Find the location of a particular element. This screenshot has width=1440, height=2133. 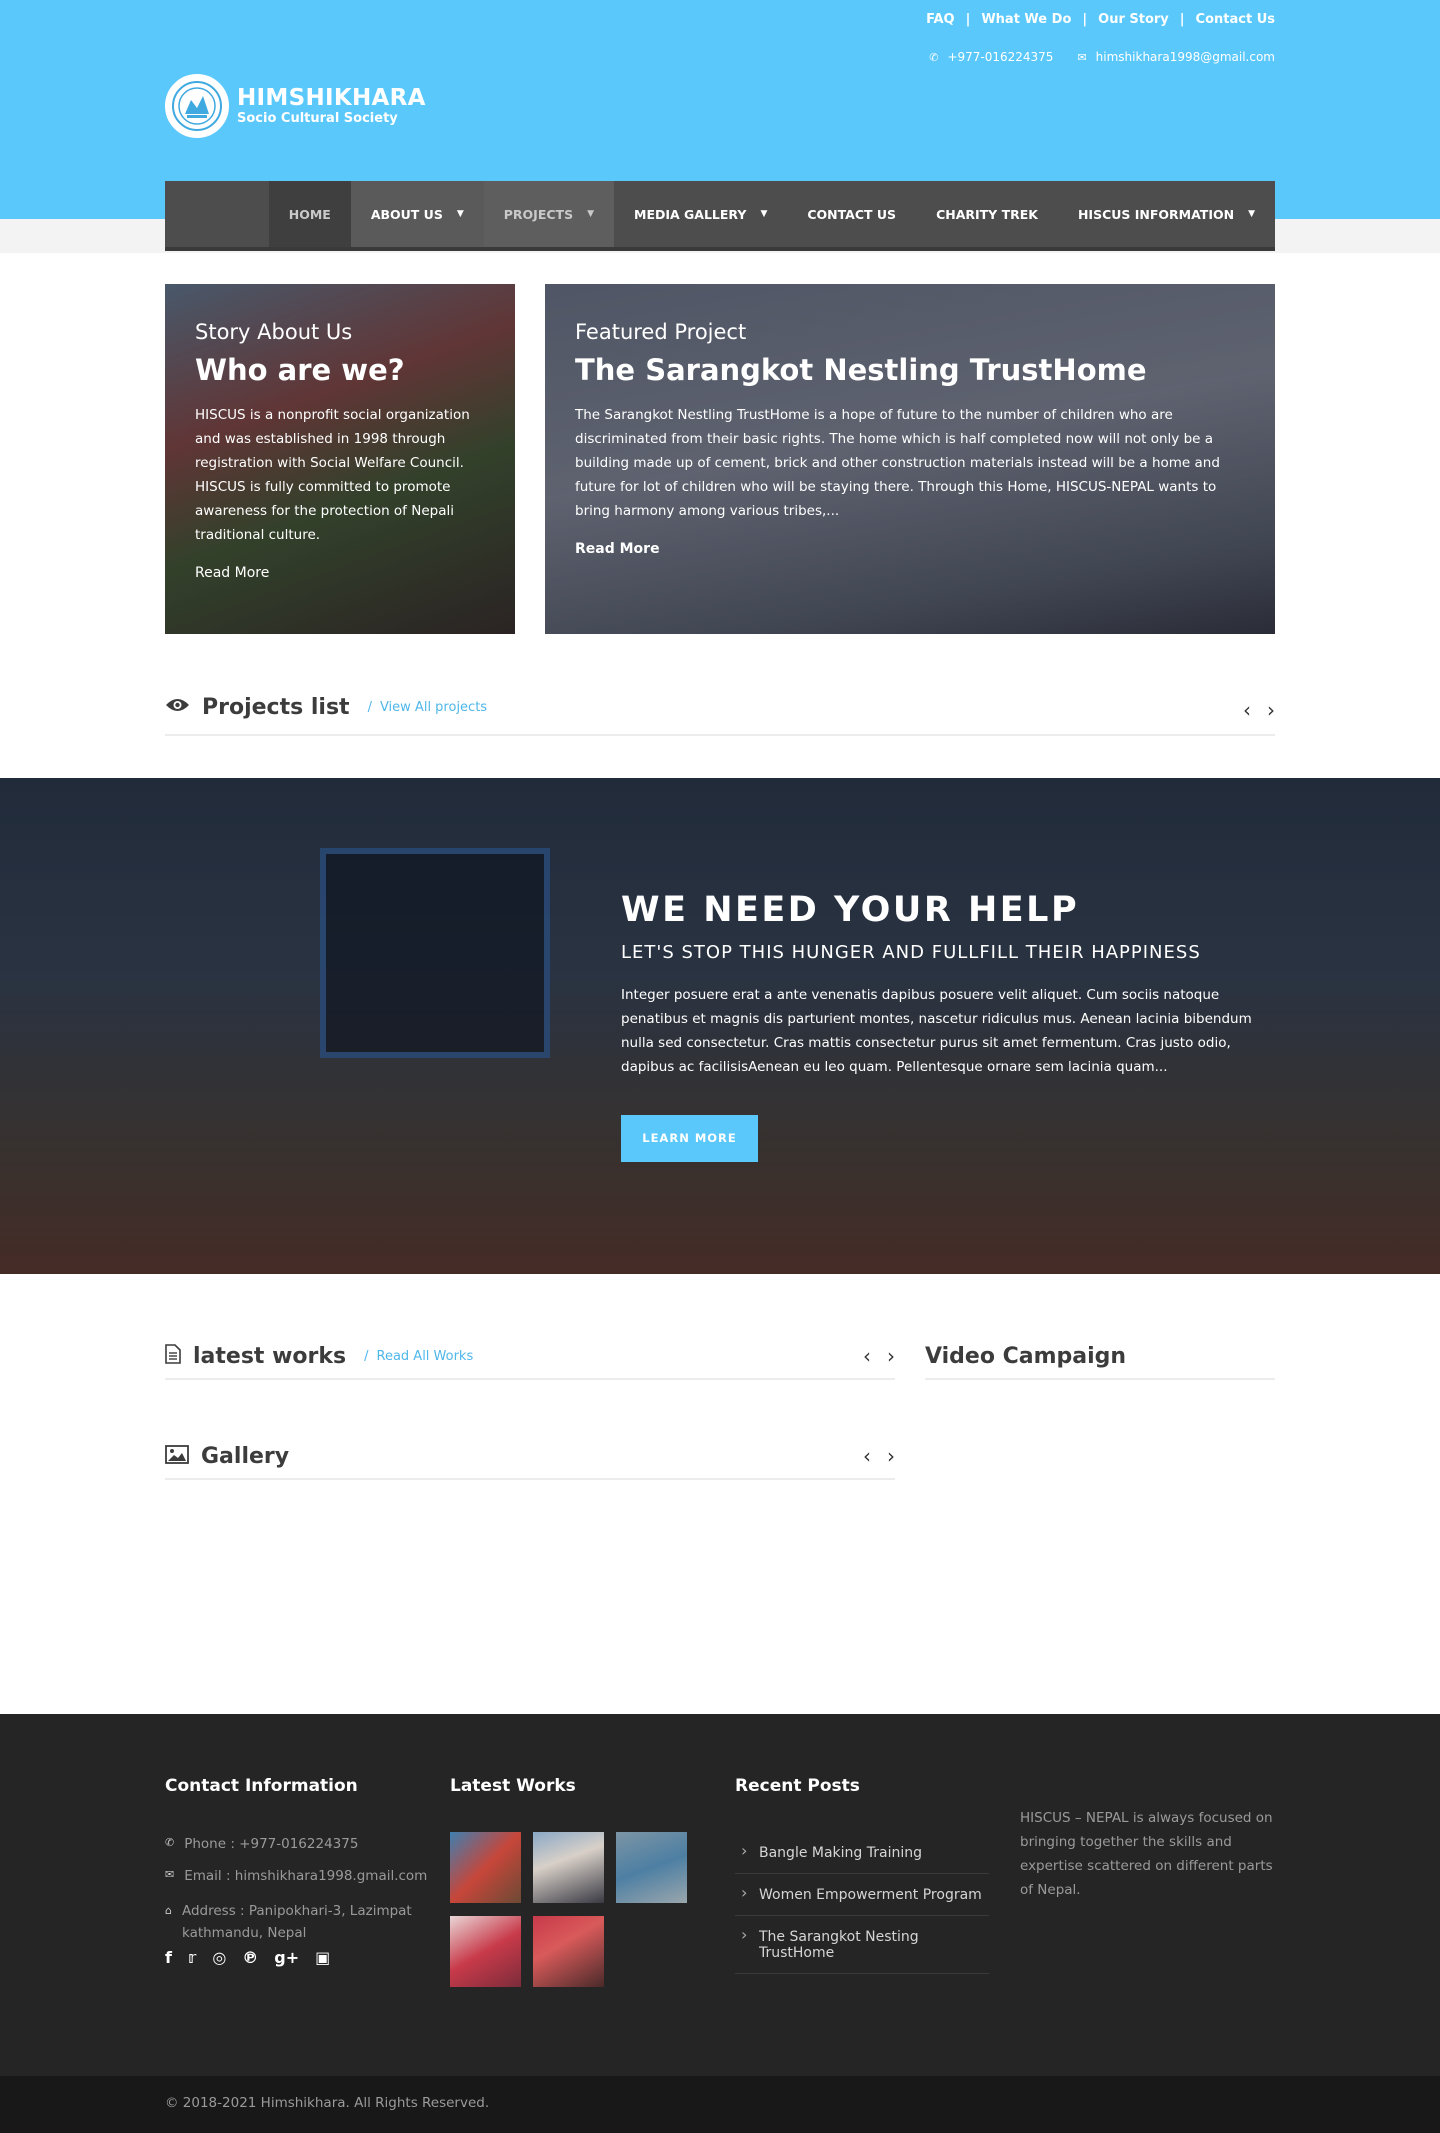

eye-icon is located at coordinates (177, 707).